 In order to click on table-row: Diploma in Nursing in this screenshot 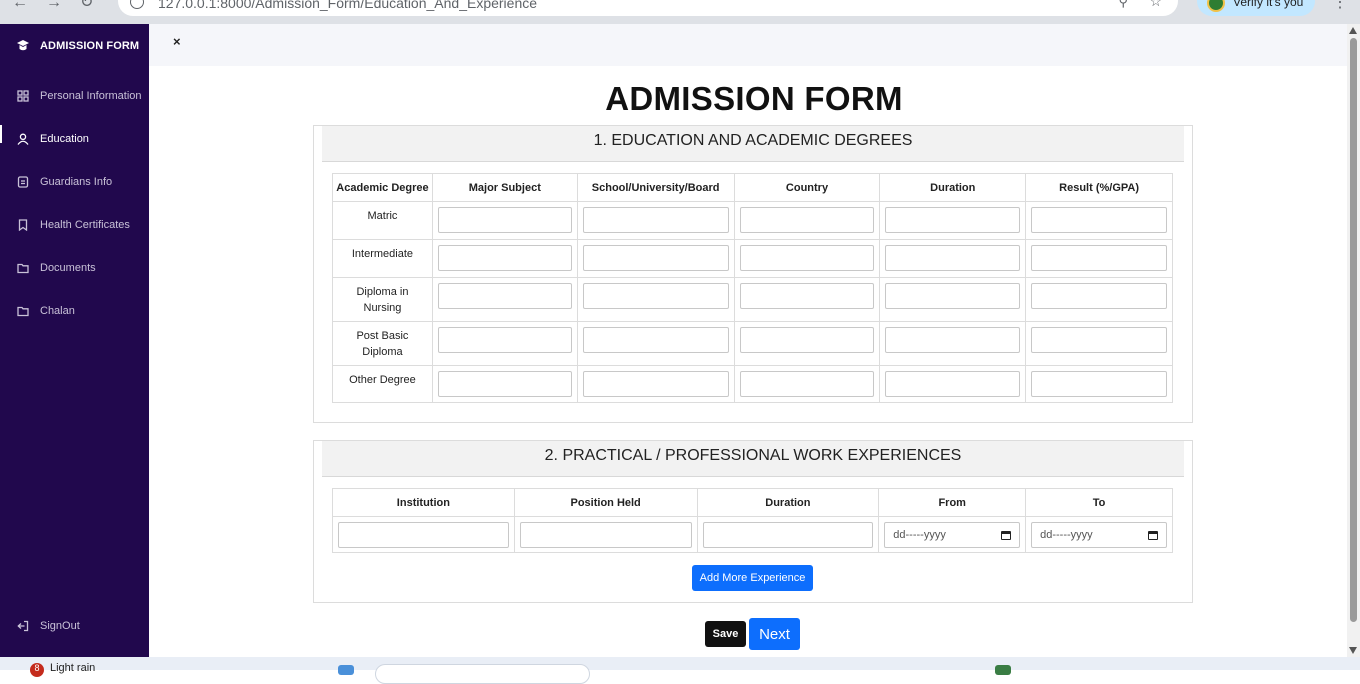, I will do `click(752, 299)`.